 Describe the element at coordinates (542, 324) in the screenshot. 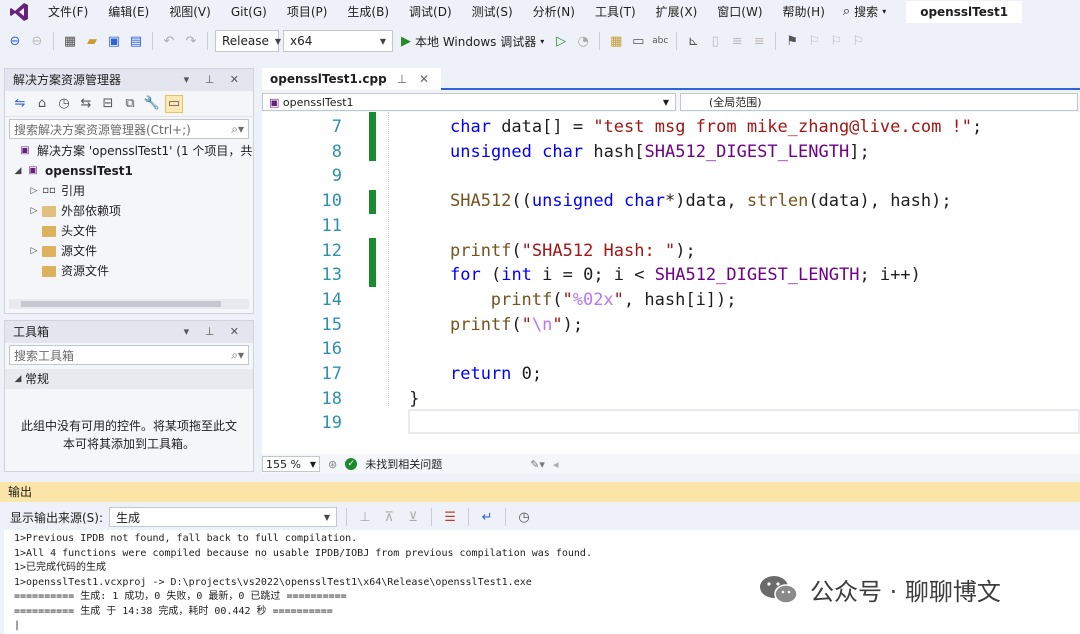

I see `code-token: \n` at that location.